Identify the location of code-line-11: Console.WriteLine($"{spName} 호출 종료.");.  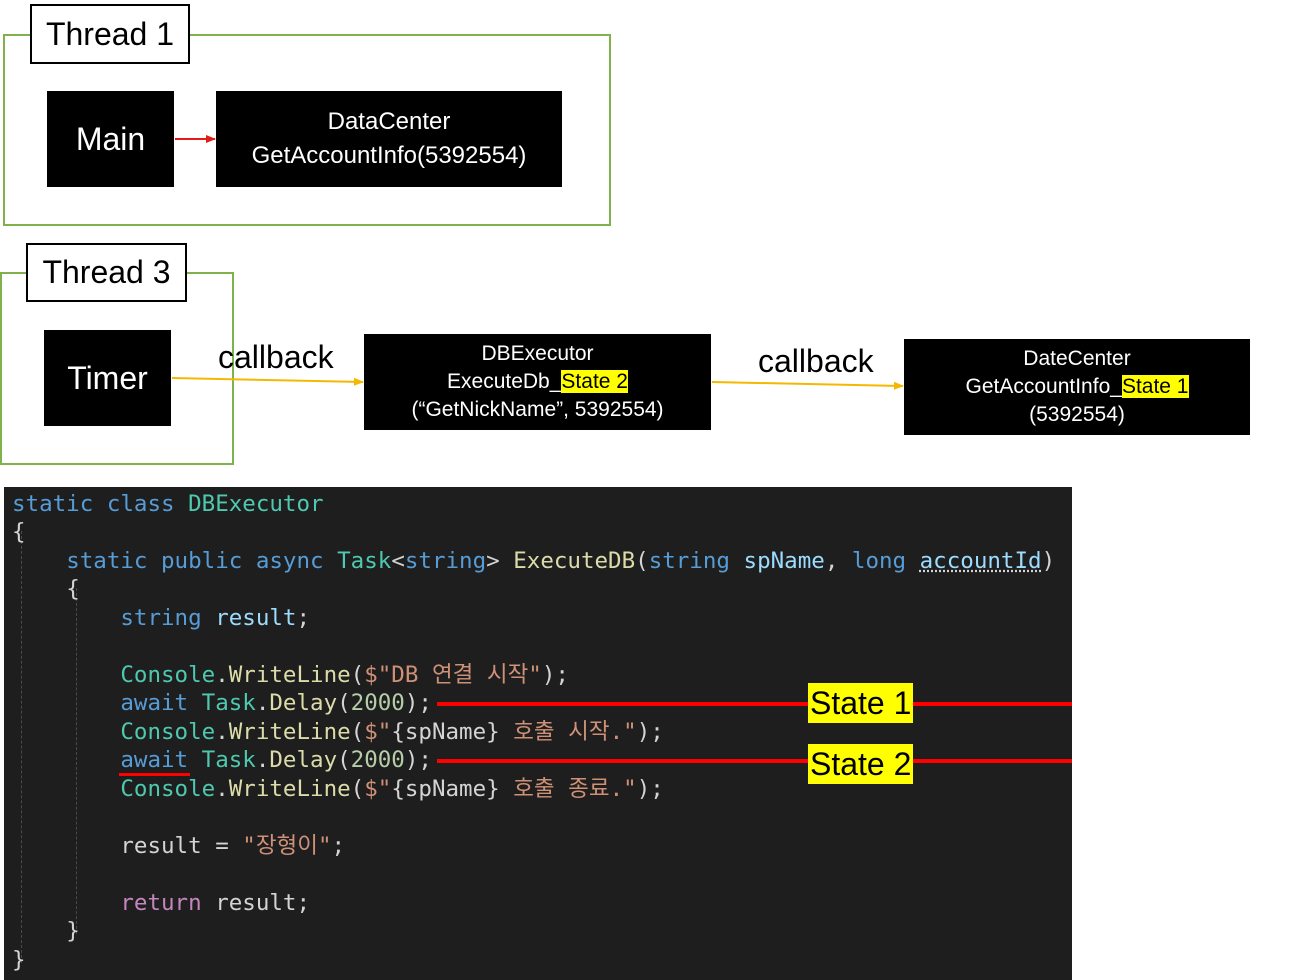
(392, 789).